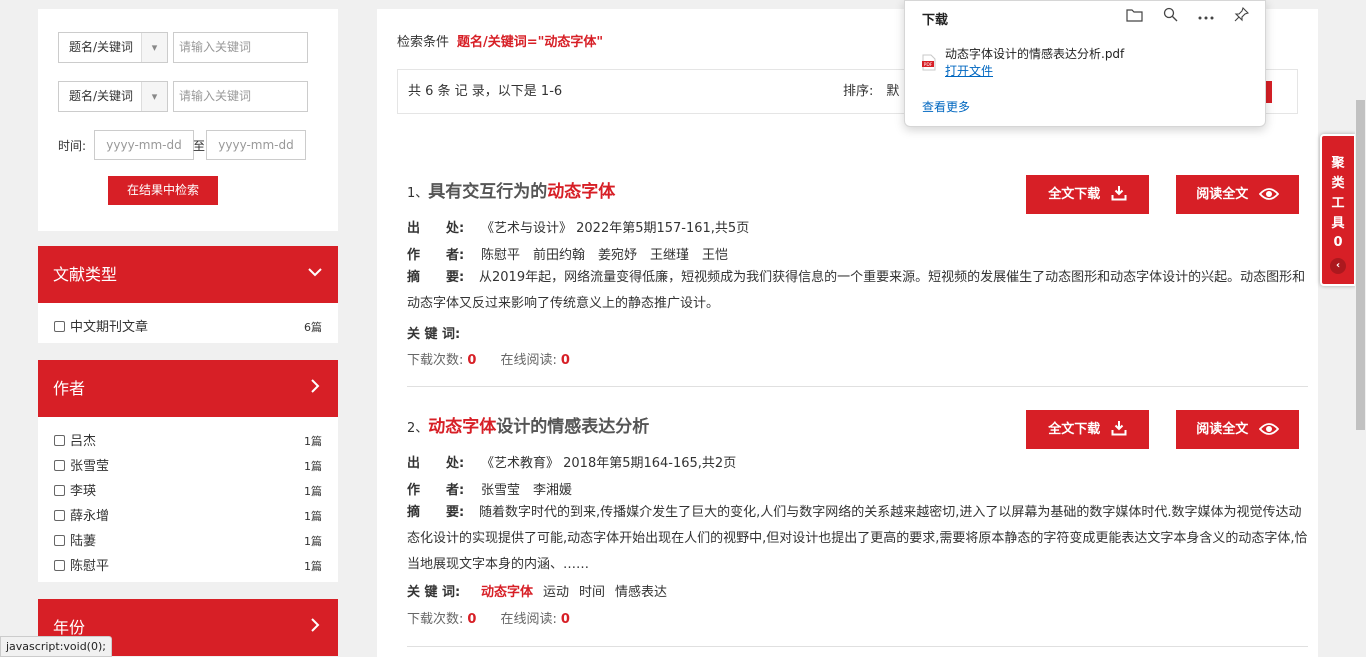 The image size is (1366, 657). What do you see at coordinates (72, 146) in the screenshot?
I see `time-label: 时间:` at bounding box center [72, 146].